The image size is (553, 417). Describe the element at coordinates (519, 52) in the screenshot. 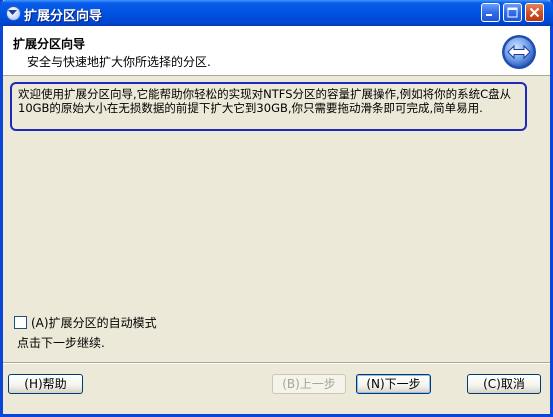

I see `left-right-arrows-icon` at that location.